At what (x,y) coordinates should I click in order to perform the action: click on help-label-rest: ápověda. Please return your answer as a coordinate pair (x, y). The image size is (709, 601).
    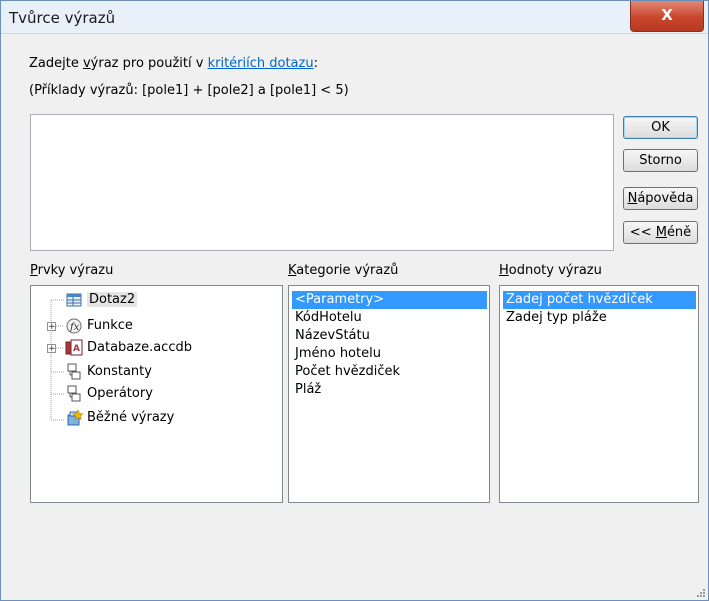
    Looking at the image, I should click on (665, 198).